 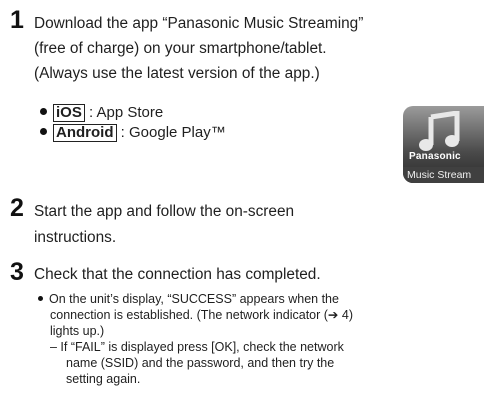 What do you see at coordinates (435, 156) in the screenshot?
I see `app-brand: Panasonic` at bounding box center [435, 156].